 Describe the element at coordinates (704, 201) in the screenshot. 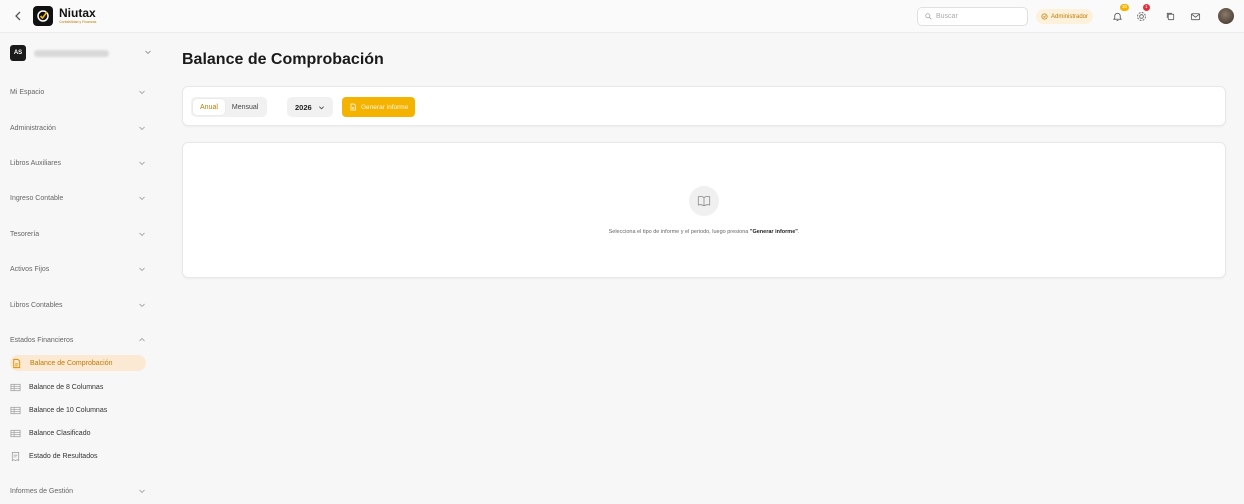

I see `book-icon` at that location.